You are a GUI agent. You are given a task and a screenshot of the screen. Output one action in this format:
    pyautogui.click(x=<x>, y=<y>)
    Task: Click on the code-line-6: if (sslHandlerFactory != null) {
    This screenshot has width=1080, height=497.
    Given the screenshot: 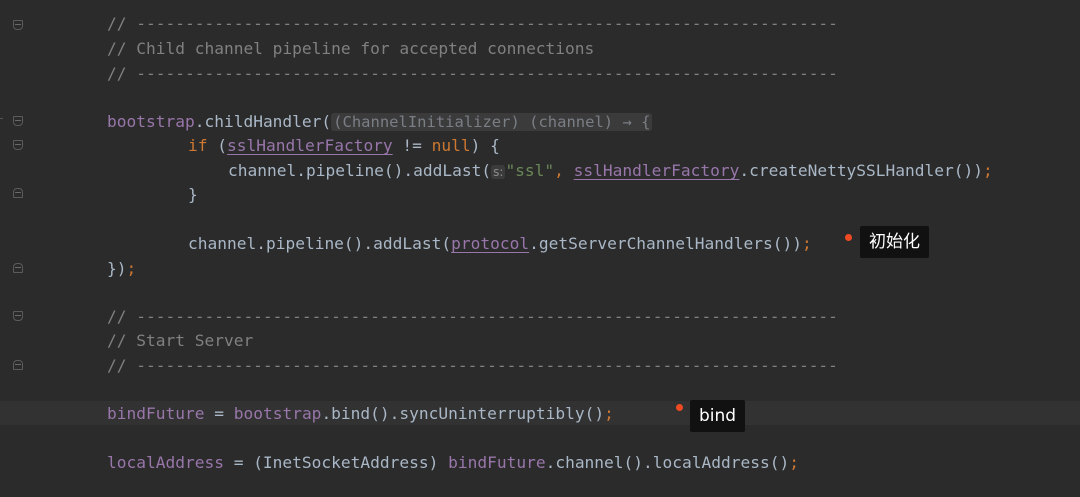 What is the action you would take?
    pyautogui.click(x=344, y=146)
    